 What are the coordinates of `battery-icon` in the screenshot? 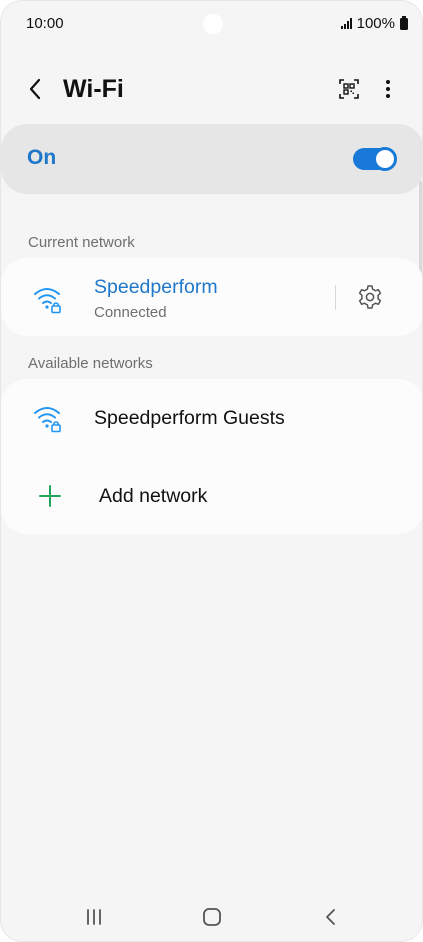 It's located at (404, 22).